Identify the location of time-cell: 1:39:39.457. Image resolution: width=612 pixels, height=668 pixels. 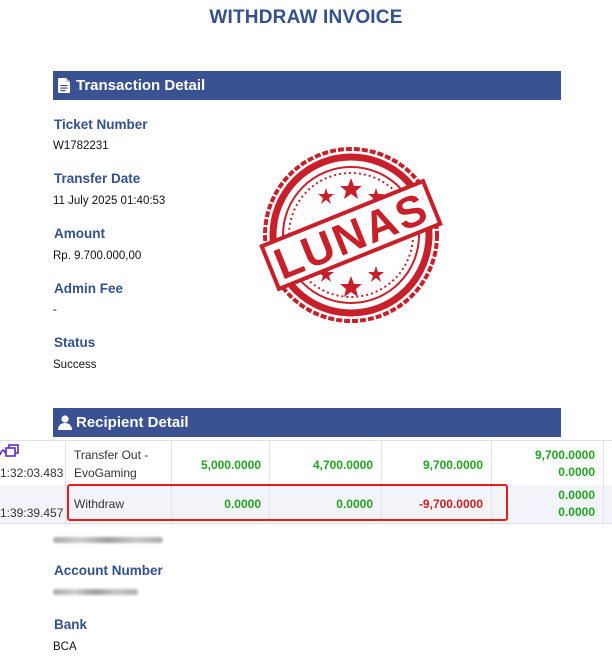
(33, 504).